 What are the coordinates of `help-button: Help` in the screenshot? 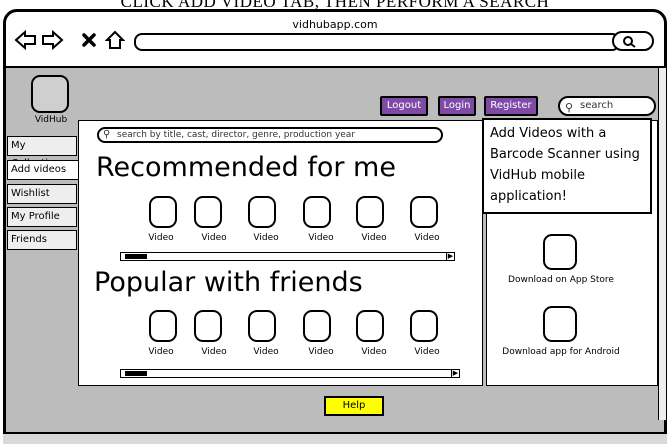 It's located at (354, 406).